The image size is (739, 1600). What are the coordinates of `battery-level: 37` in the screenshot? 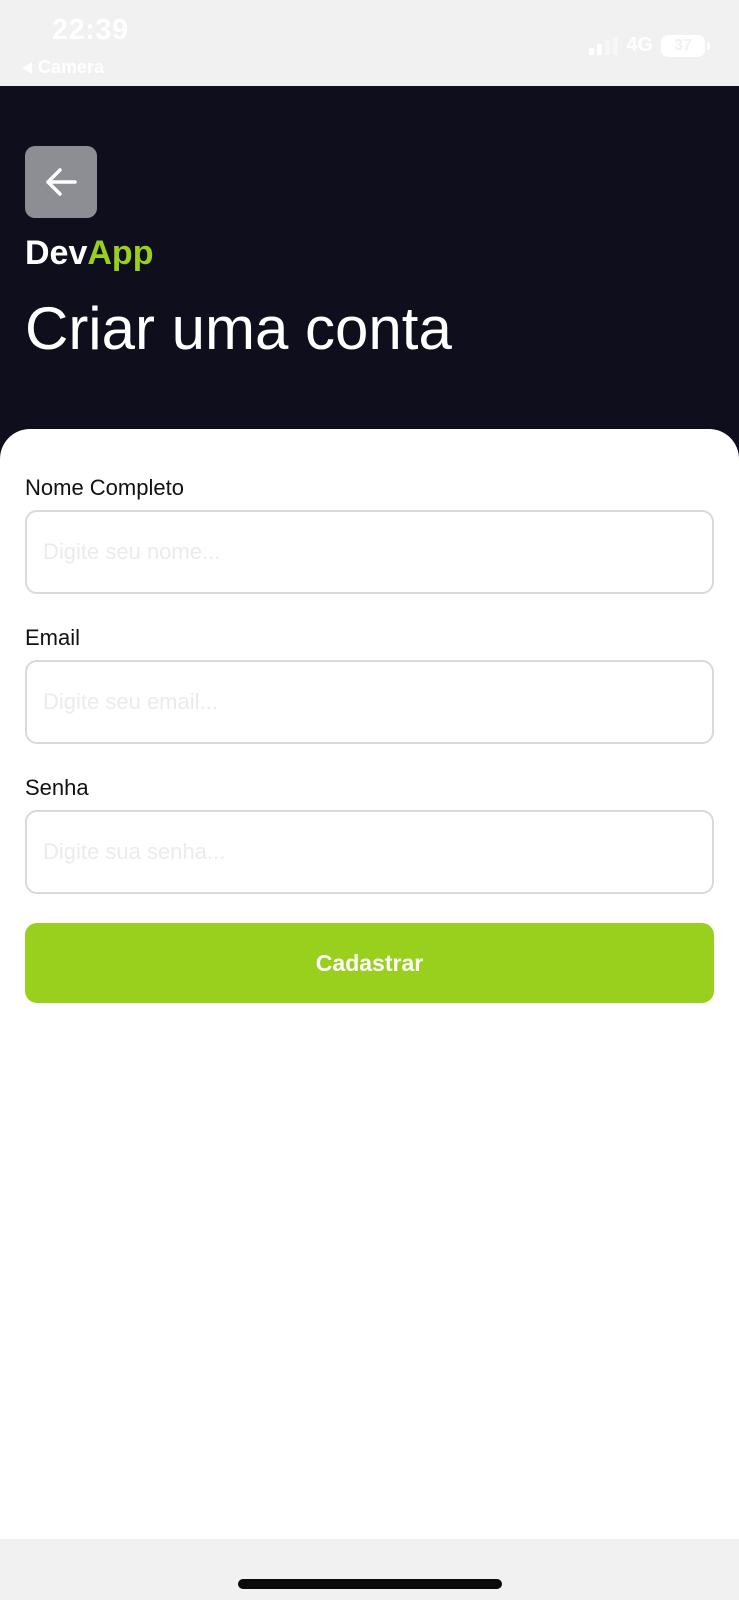 It's located at (683, 45).